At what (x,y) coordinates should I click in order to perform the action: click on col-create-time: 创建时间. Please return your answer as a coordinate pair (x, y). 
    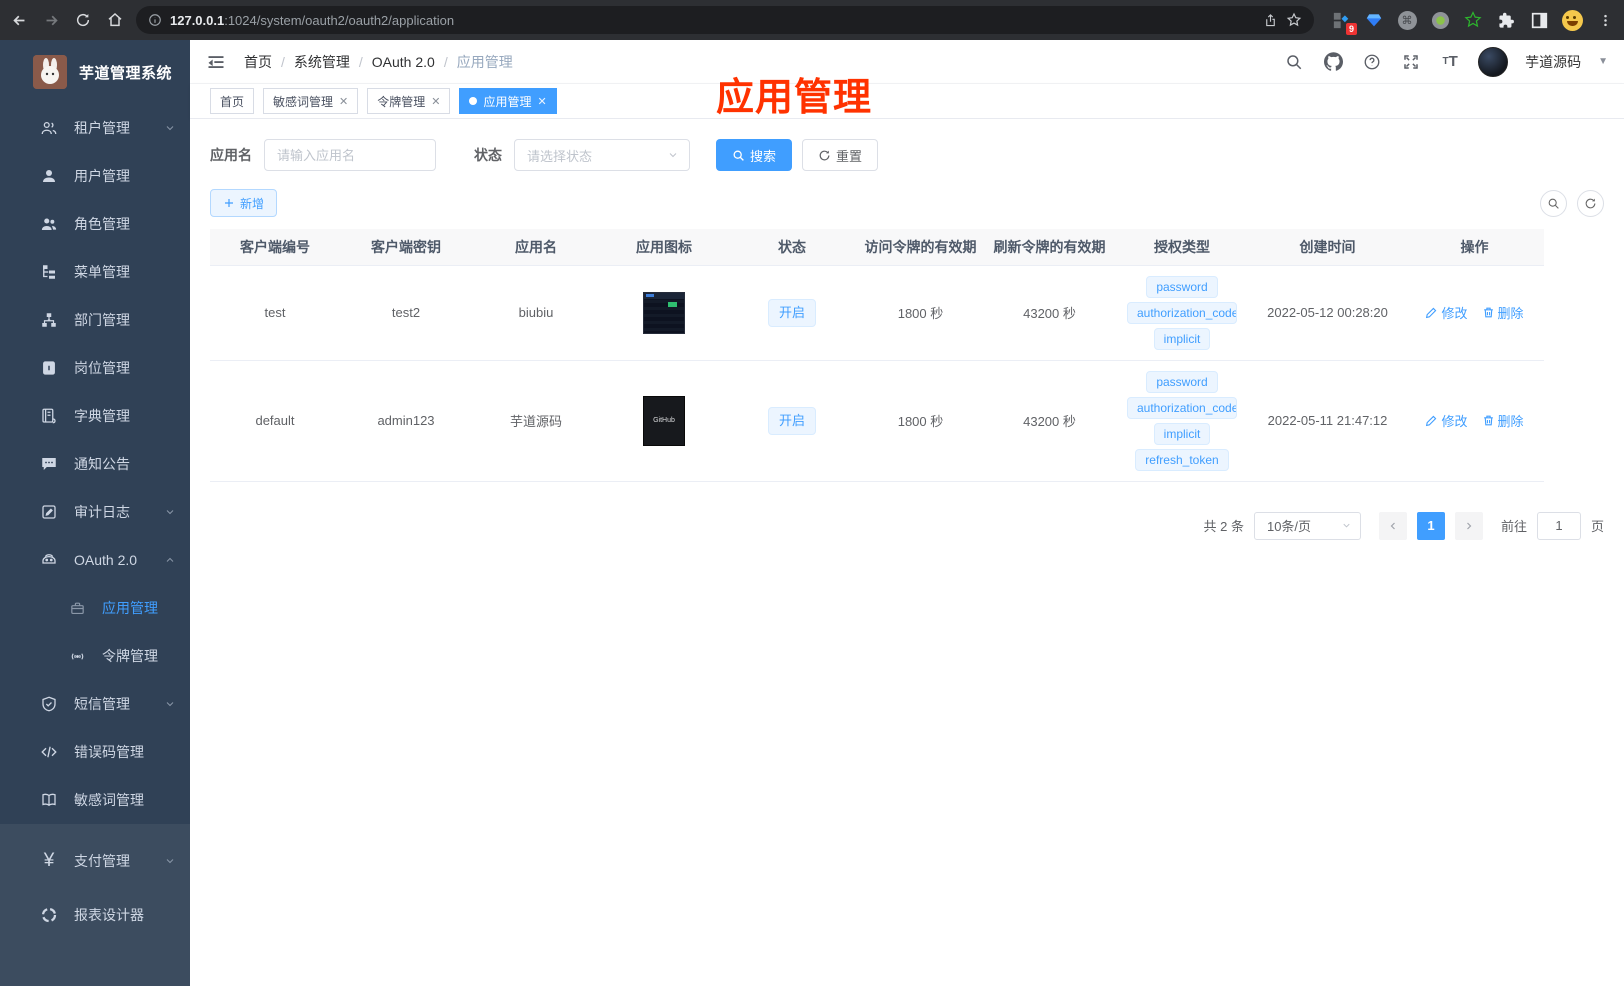
    Looking at the image, I should click on (1327, 247).